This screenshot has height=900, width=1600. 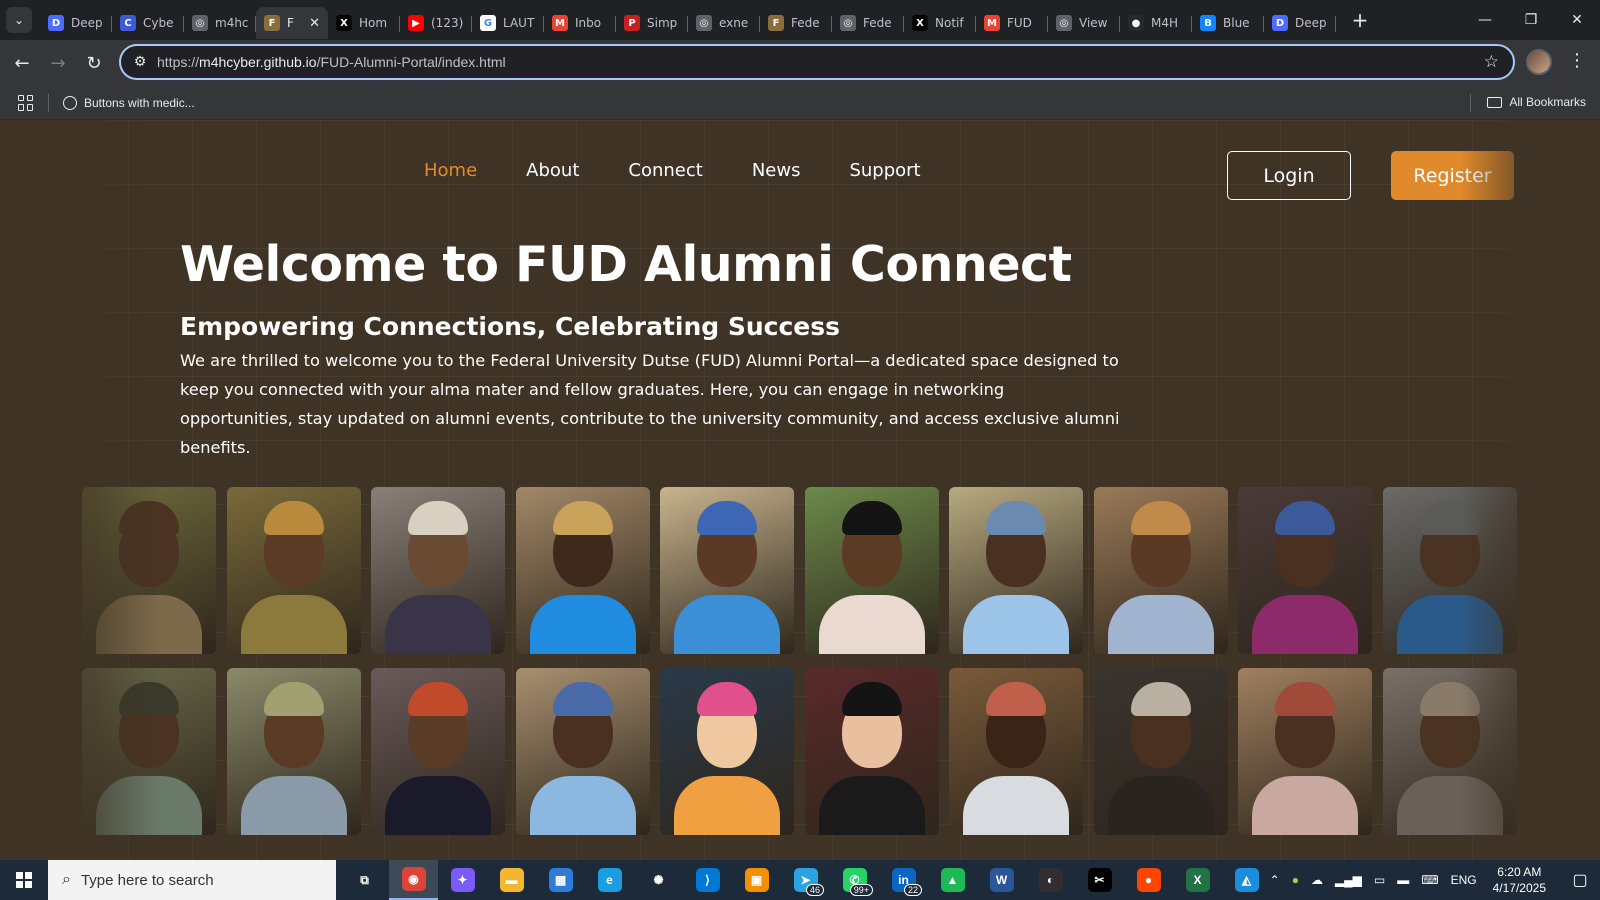 I want to click on new-tab-button: +, so click(x=1360, y=20).